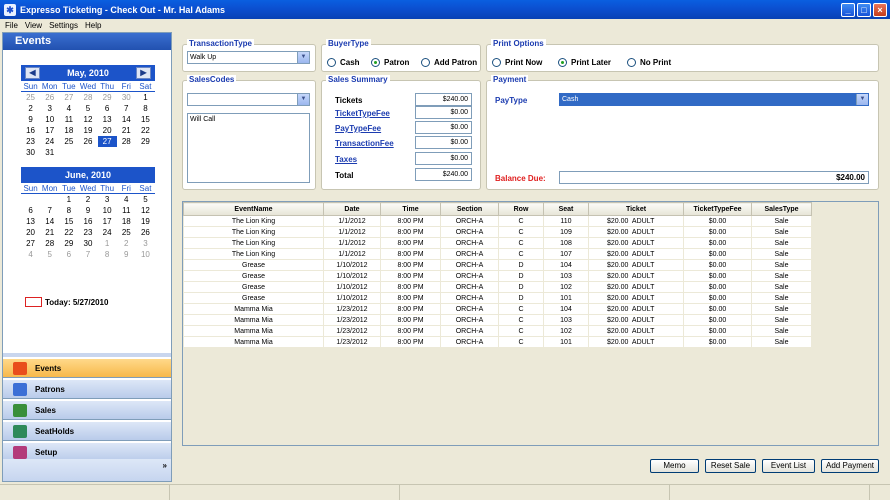 The image size is (890, 500). I want to click on nav-patrons-button: Patrons, so click(87, 389).